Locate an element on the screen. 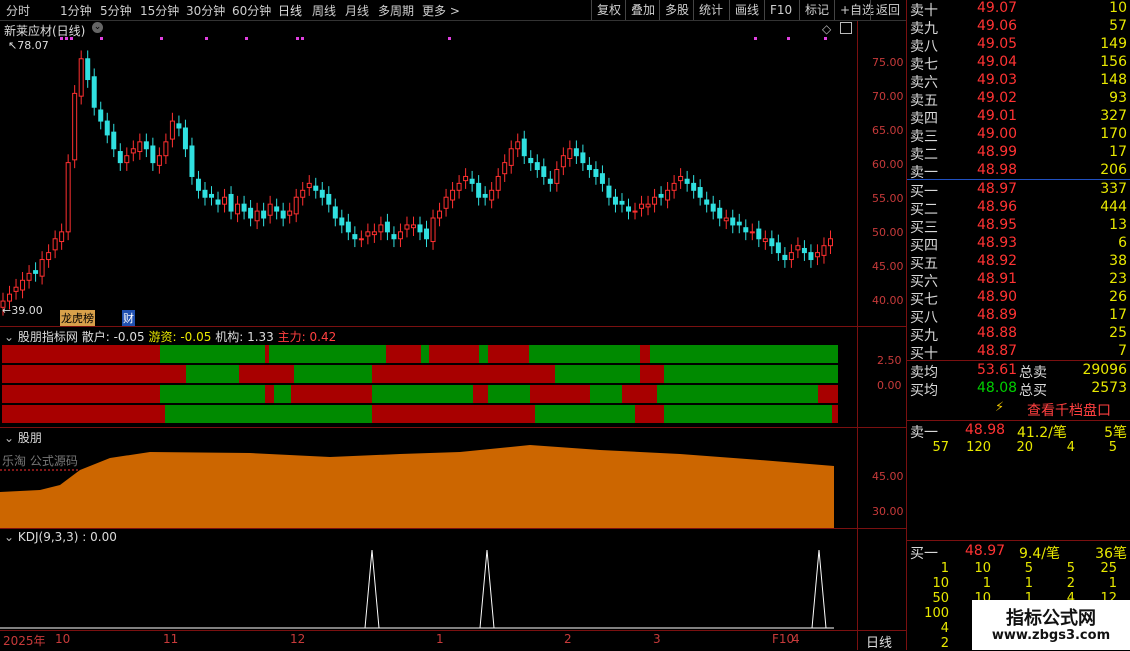 The height and width of the screenshot is (651, 1130). buy-level-row: 买九 48.88 25 is located at coordinates (1018, 334).